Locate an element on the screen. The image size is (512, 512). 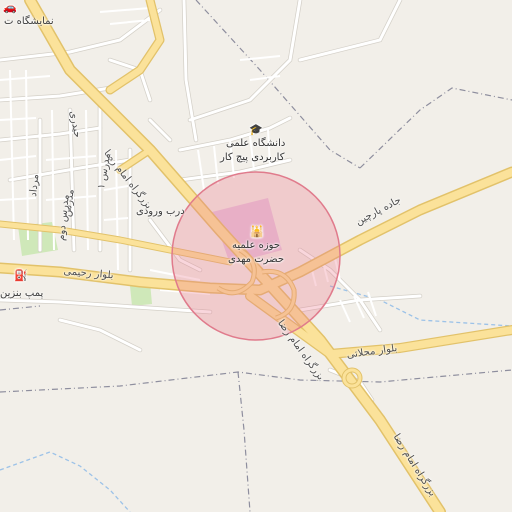
seminary-label-line2: حضرت مهدی is located at coordinates (256, 260).